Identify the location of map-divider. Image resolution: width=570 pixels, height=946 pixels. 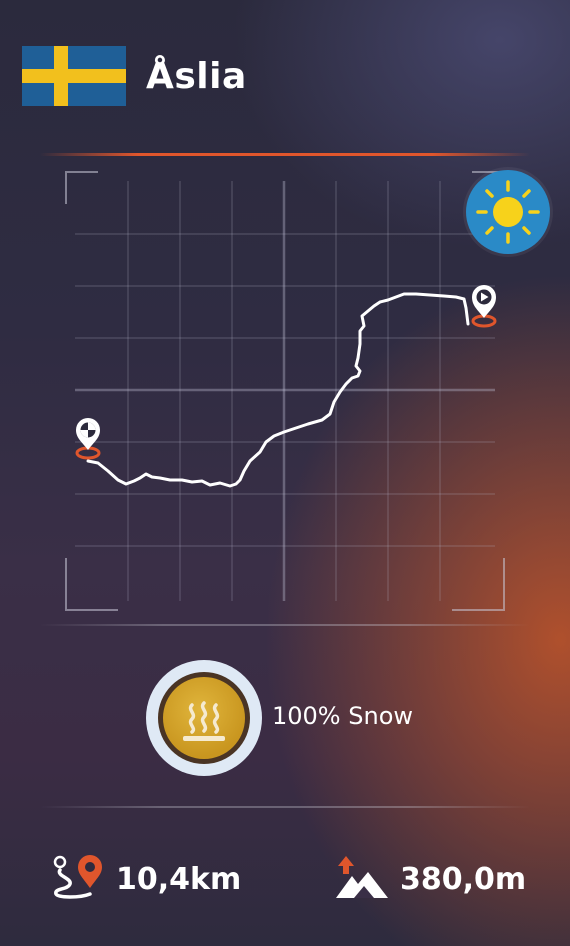
(285, 625).